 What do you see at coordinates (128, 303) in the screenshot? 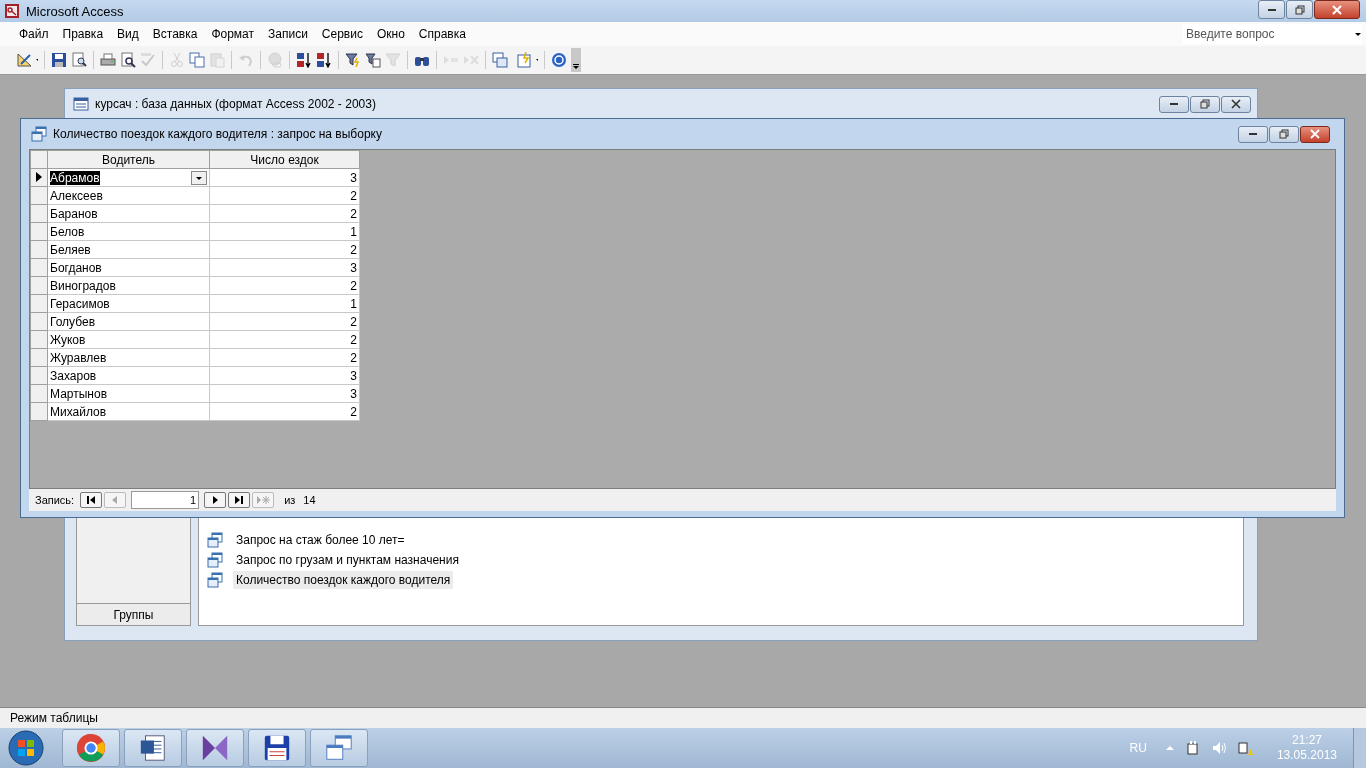
I see `table-cell: Герасимов` at bounding box center [128, 303].